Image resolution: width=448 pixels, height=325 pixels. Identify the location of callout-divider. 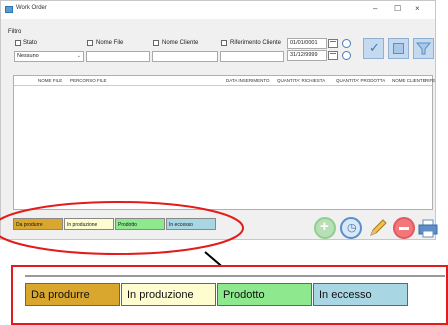
(235, 276).